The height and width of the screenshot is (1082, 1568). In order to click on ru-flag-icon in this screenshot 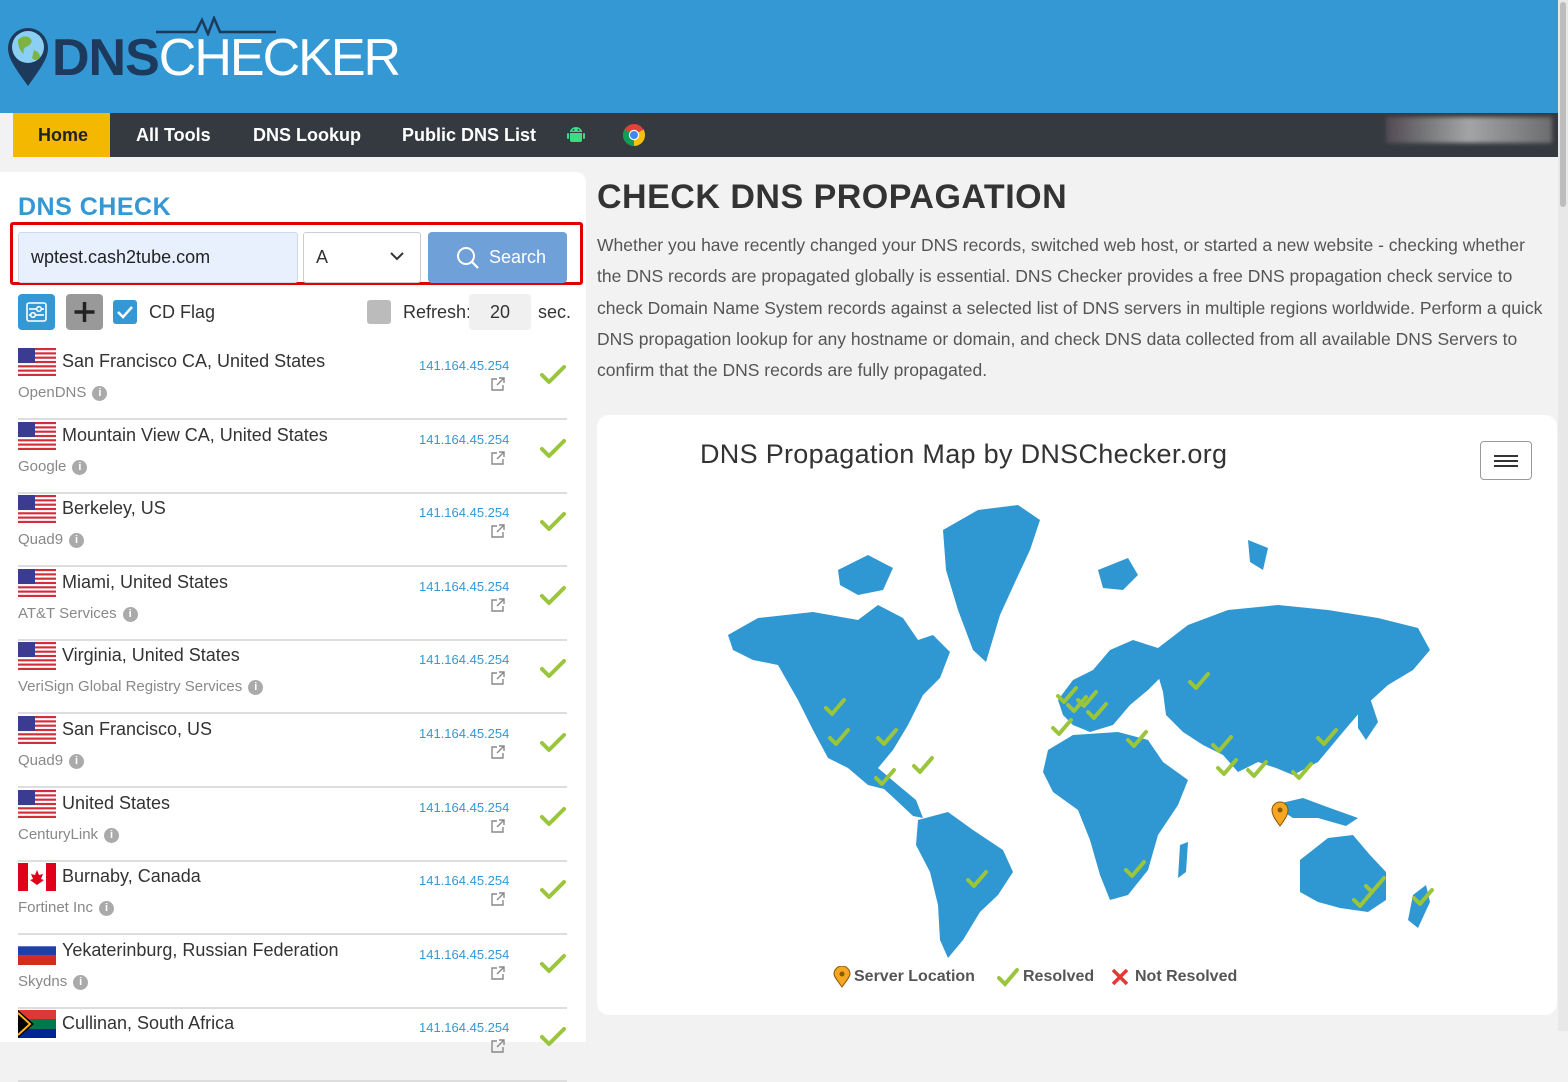, I will do `click(37, 950)`.